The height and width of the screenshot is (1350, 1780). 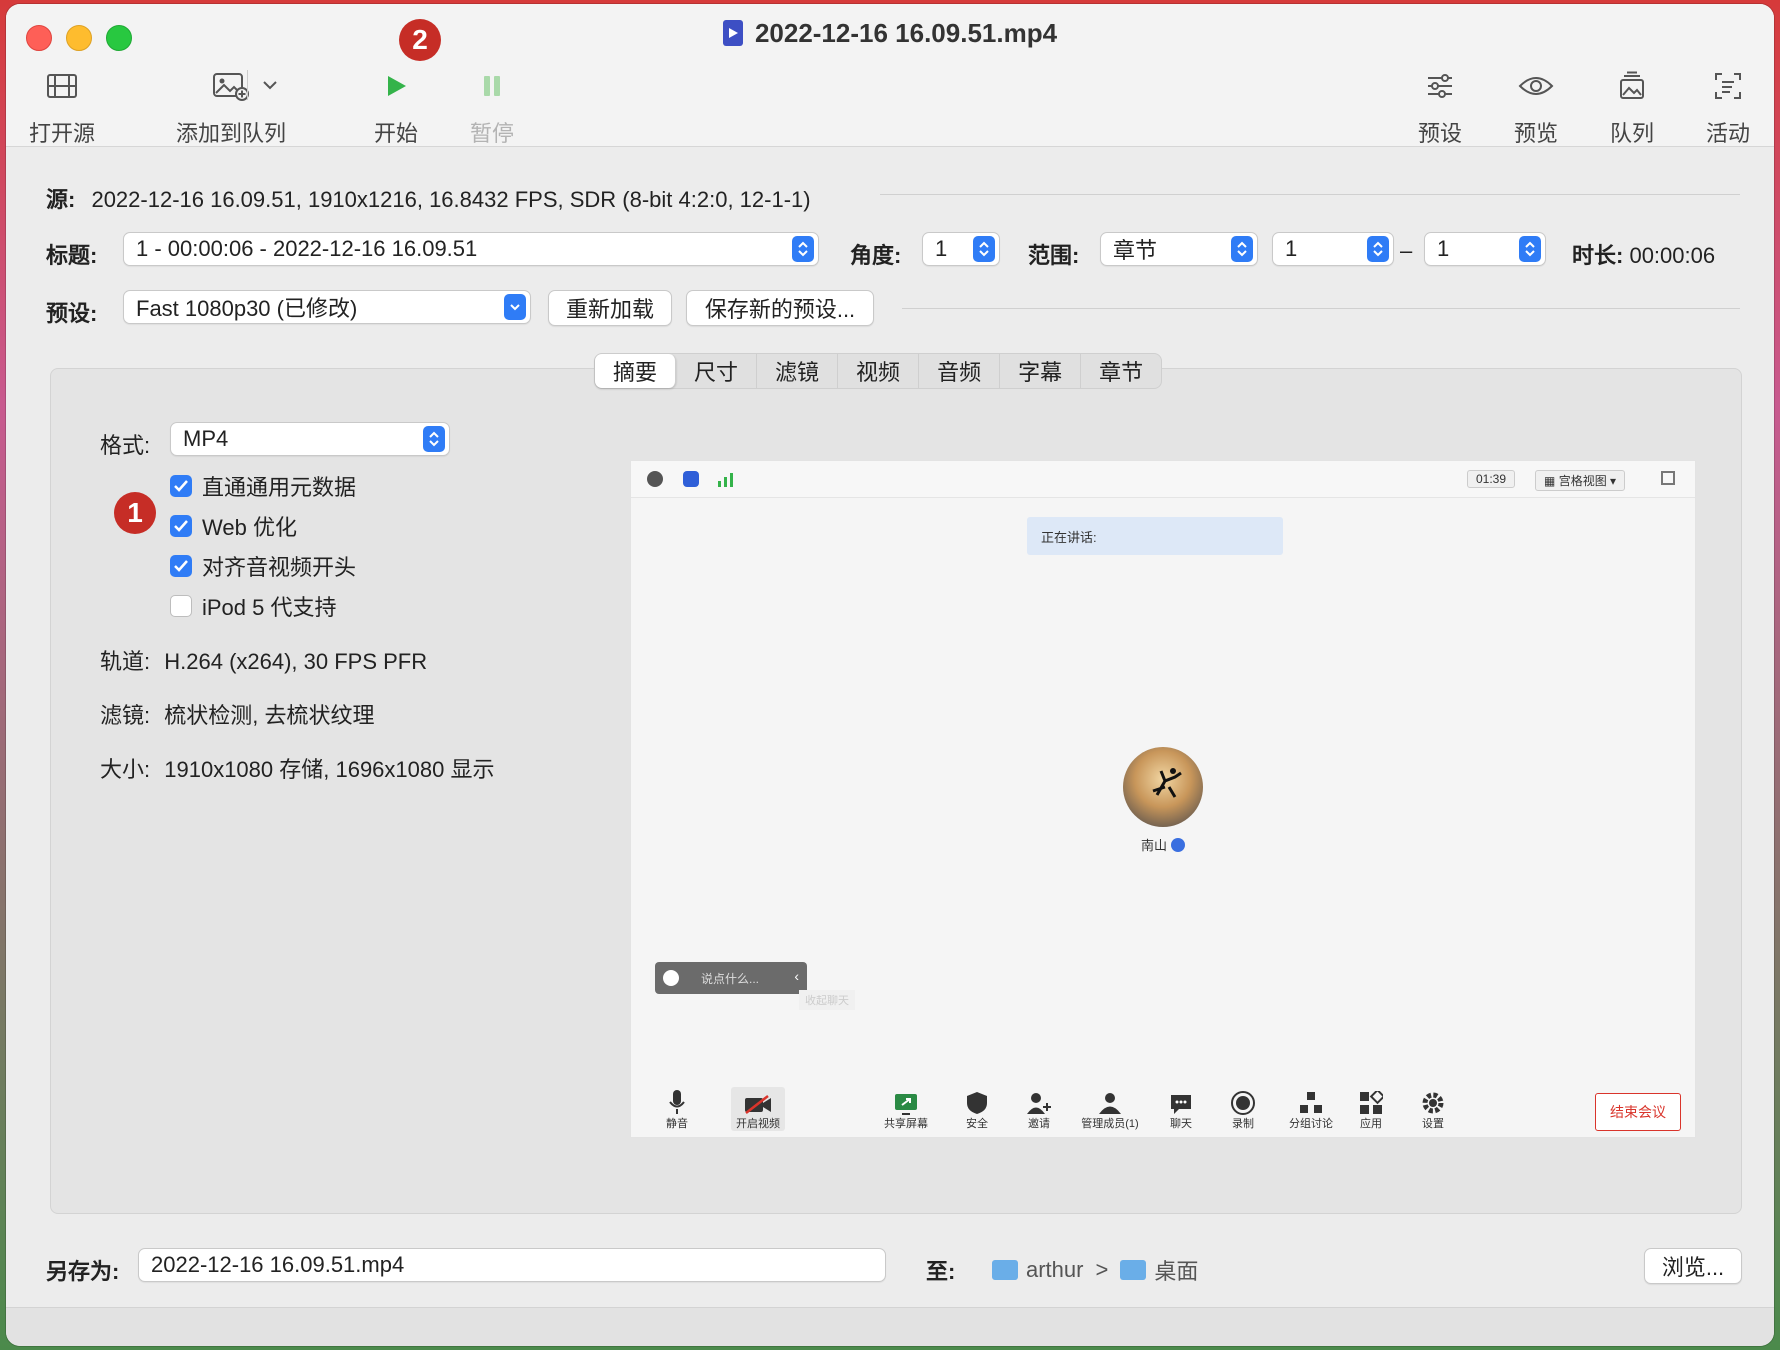 I want to click on destination-path: arthur > 桌面, so click(x=1095, y=1270).